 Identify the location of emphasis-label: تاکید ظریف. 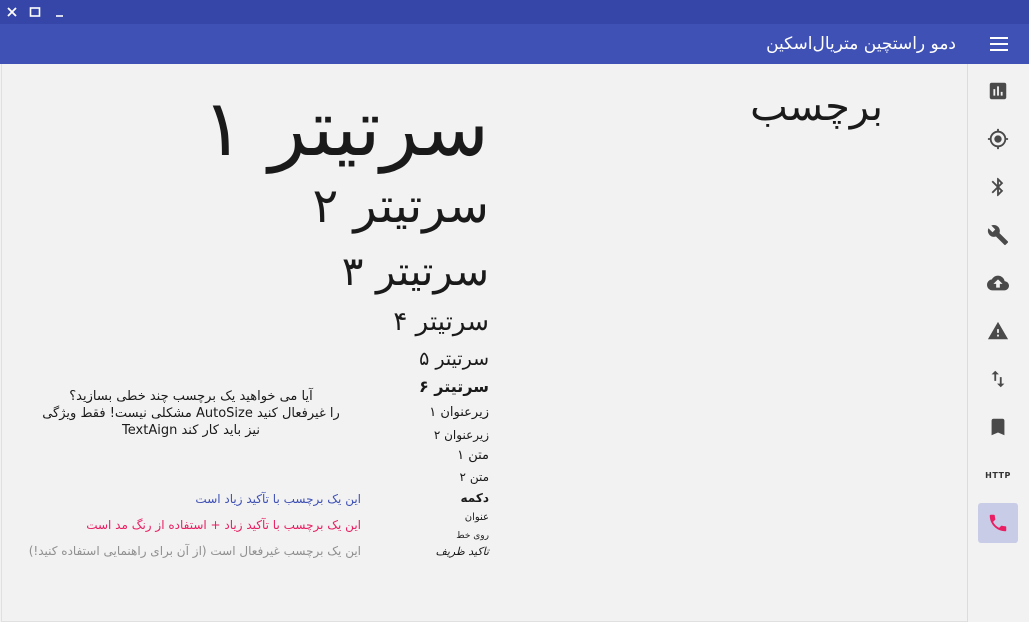
(462, 551).